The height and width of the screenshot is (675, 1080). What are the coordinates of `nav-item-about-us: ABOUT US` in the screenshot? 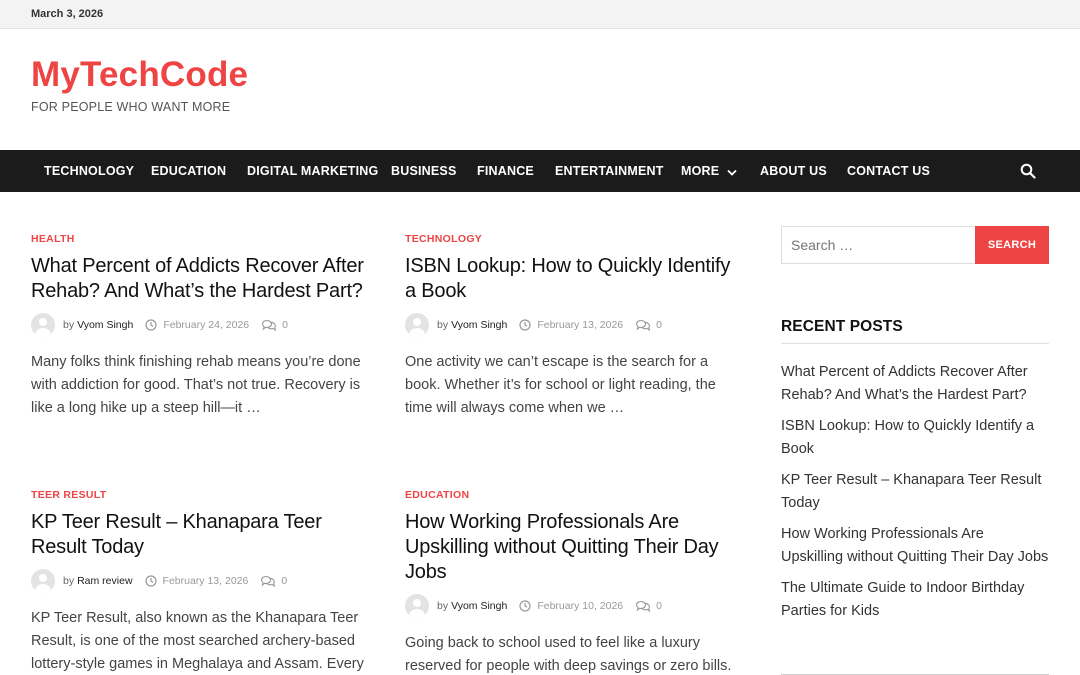 It's located at (793, 171).